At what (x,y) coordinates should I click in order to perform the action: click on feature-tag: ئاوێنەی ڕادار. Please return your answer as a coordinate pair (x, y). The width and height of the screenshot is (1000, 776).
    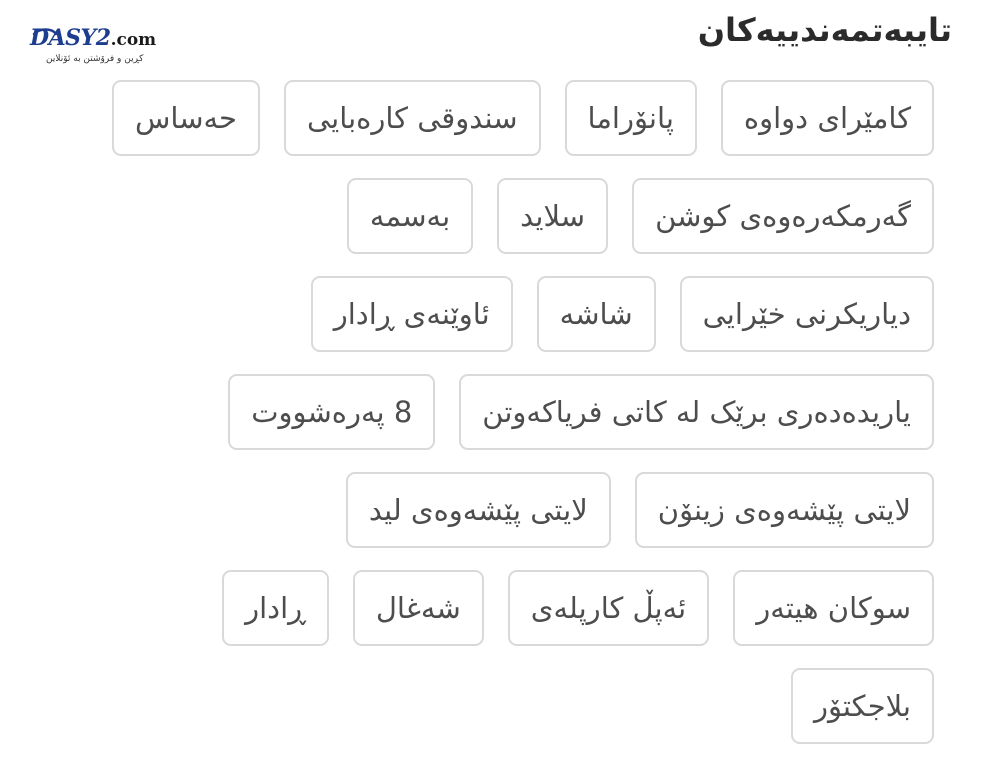
    Looking at the image, I should click on (411, 314).